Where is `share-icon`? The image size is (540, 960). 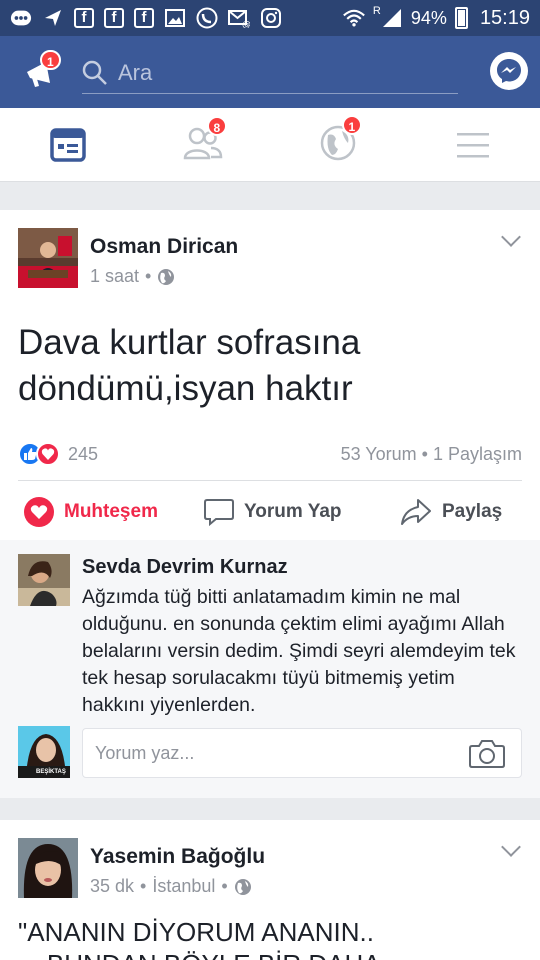
share-icon is located at coordinates (416, 512).